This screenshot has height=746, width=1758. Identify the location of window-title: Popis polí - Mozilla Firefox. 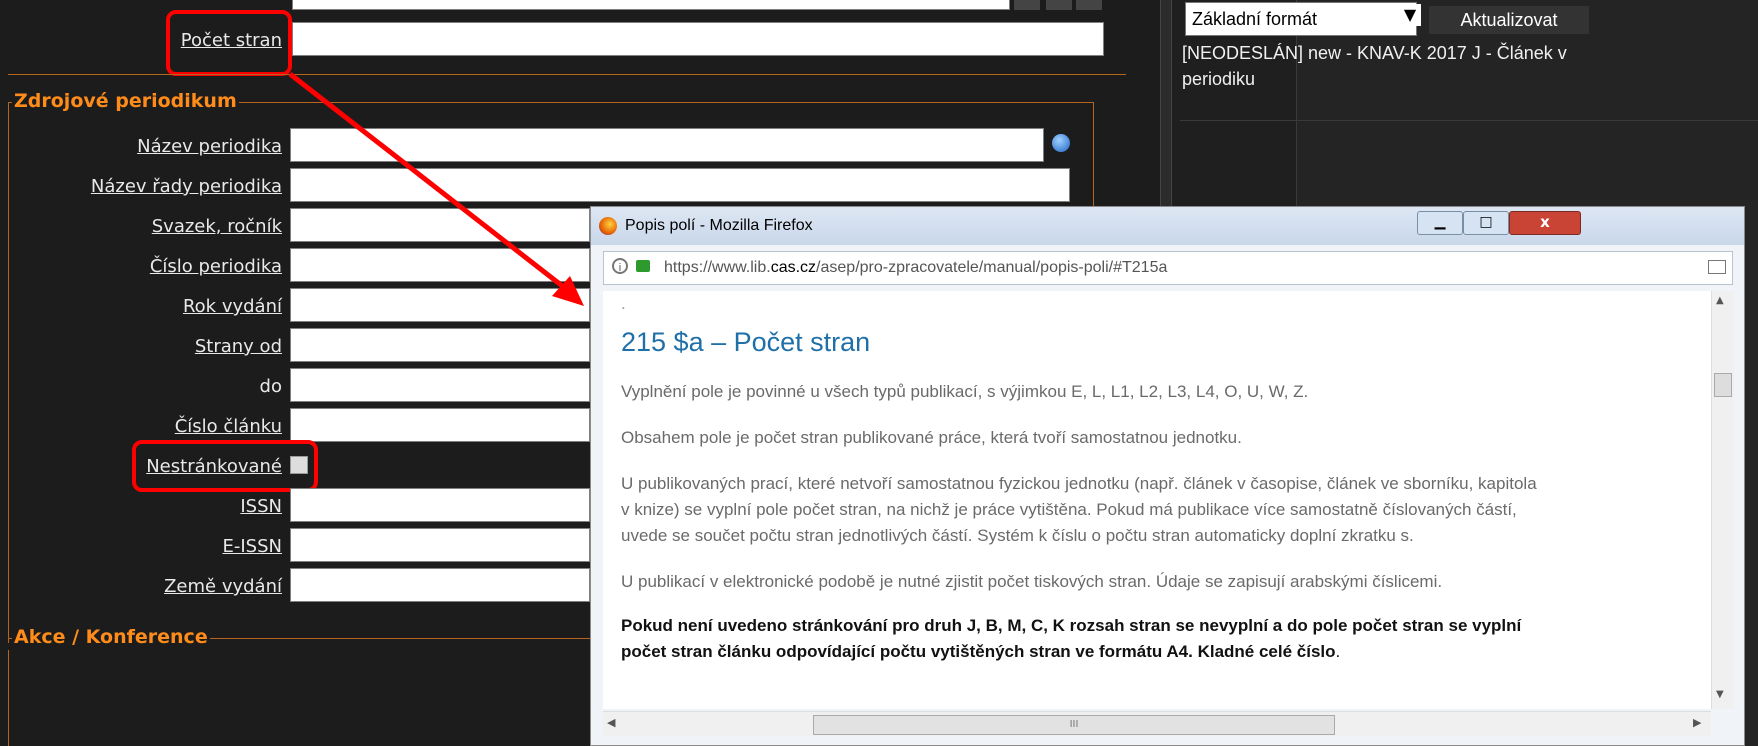
(719, 225).